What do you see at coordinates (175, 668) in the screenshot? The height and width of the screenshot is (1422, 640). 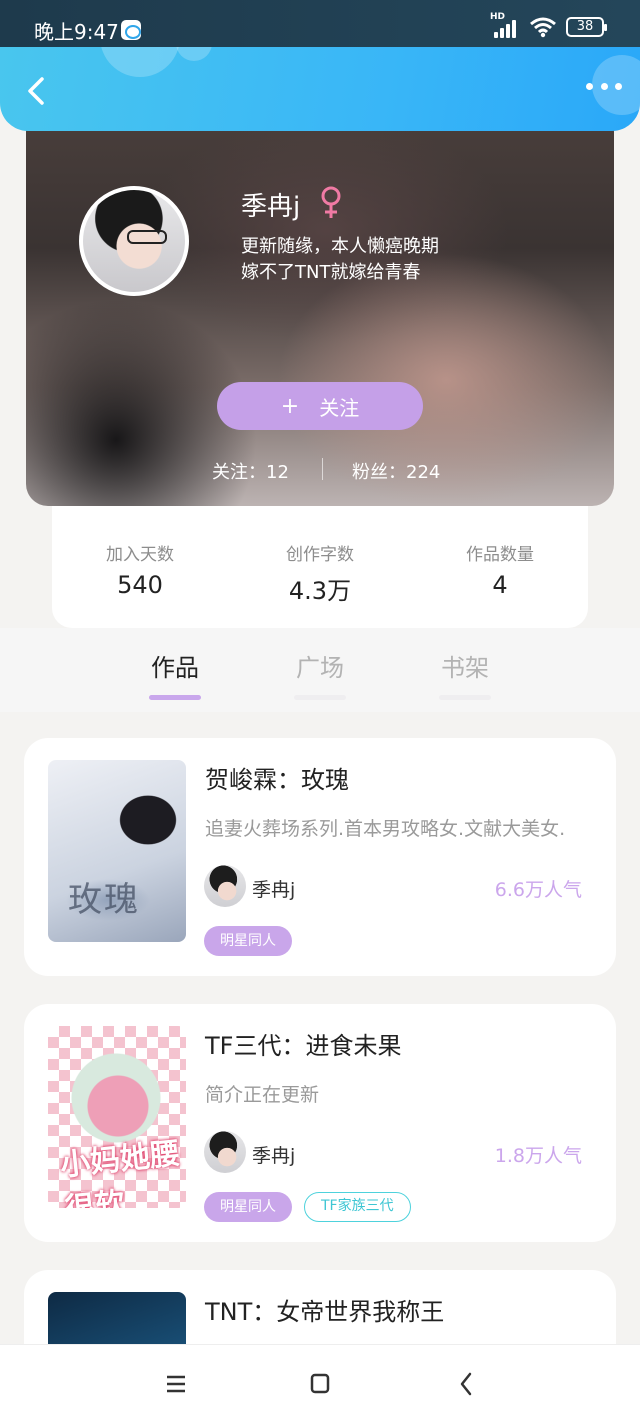 I see `tab-label: 作品` at bounding box center [175, 668].